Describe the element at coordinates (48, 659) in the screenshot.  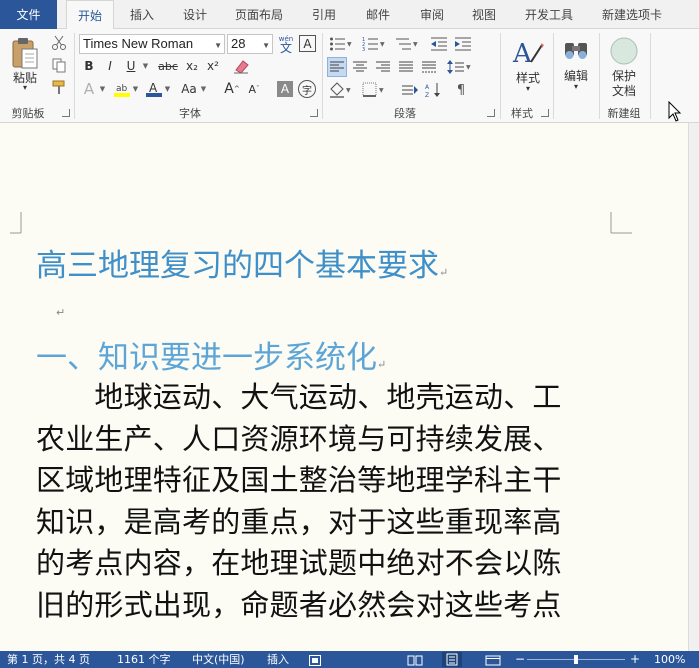
I see `page-count: 第 1 页，共 4 页` at that location.